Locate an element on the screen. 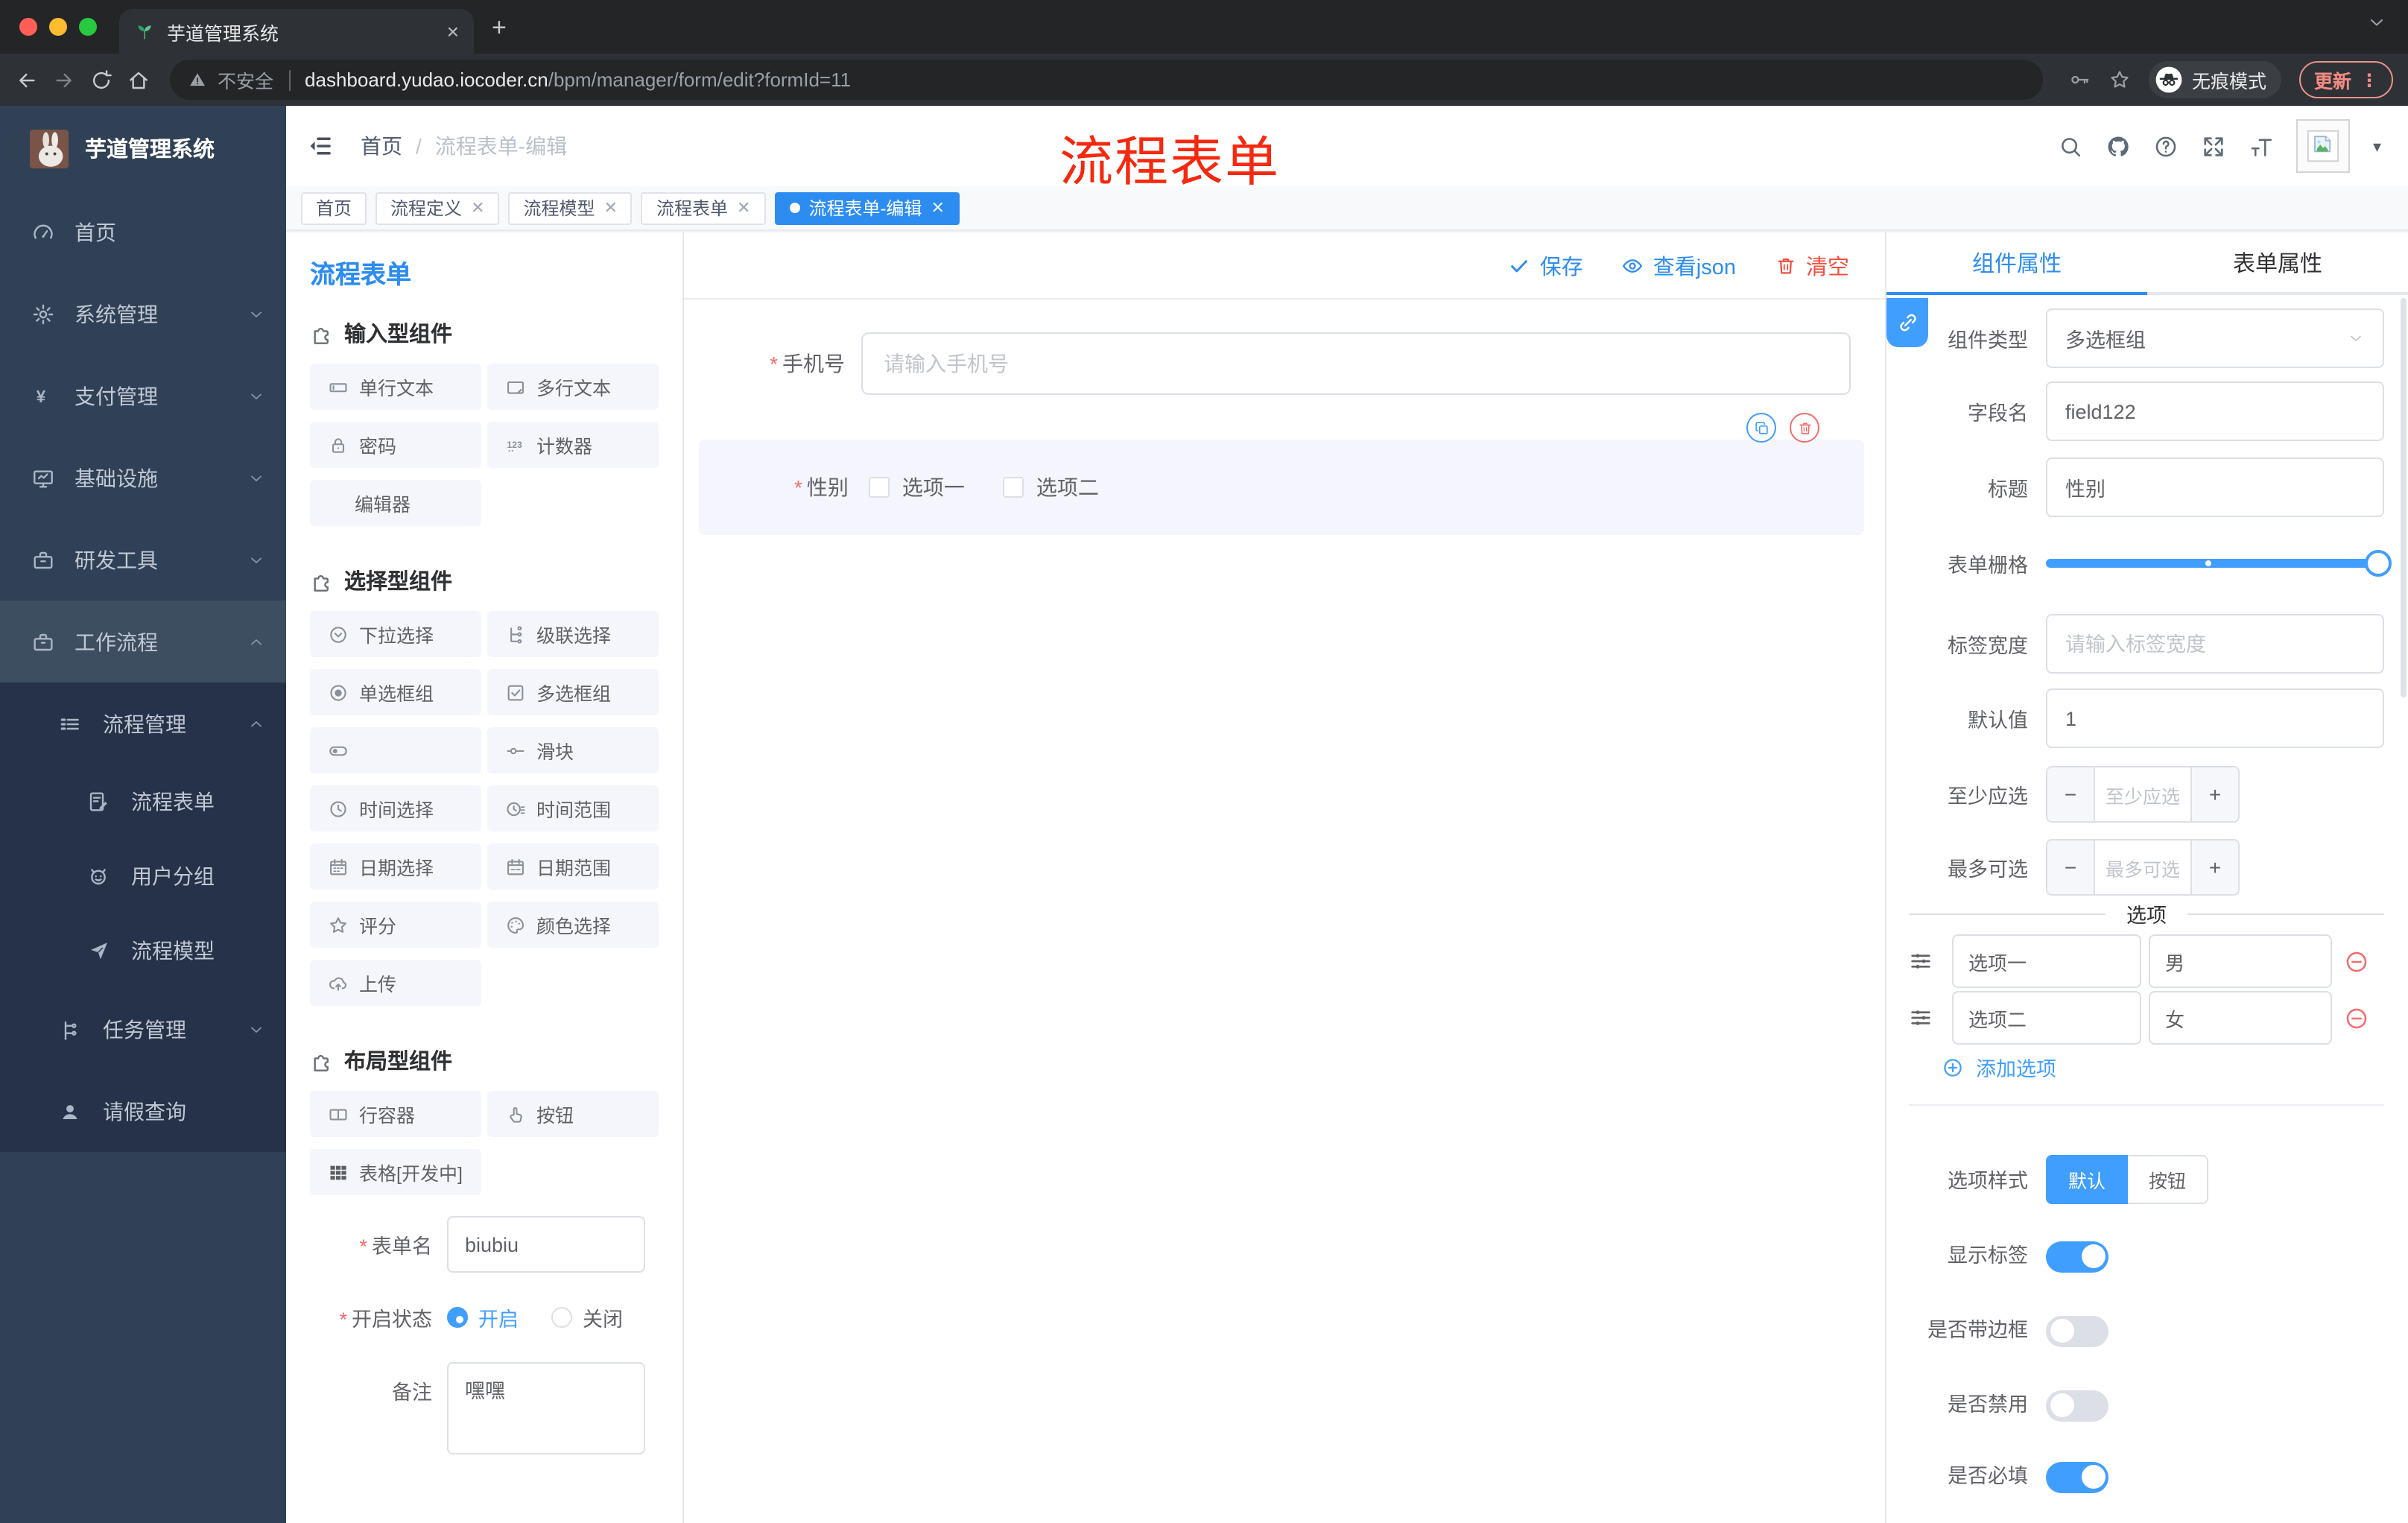 The image size is (2408, 1523). minimize-window-button is located at coordinates (58, 27).